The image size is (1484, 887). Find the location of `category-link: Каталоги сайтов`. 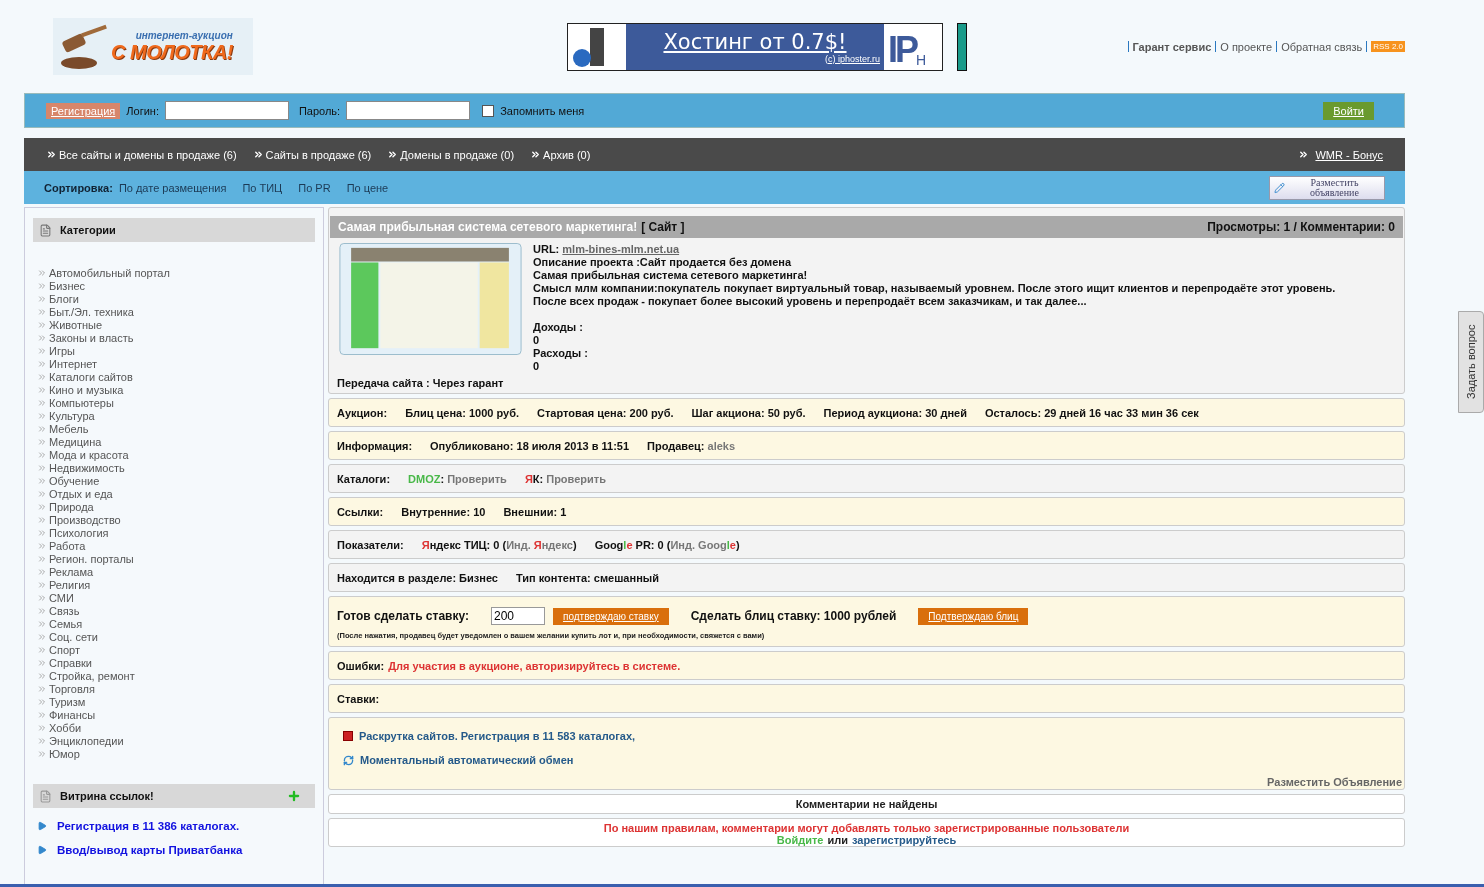

category-link: Каталоги сайтов is located at coordinates (176, 376).